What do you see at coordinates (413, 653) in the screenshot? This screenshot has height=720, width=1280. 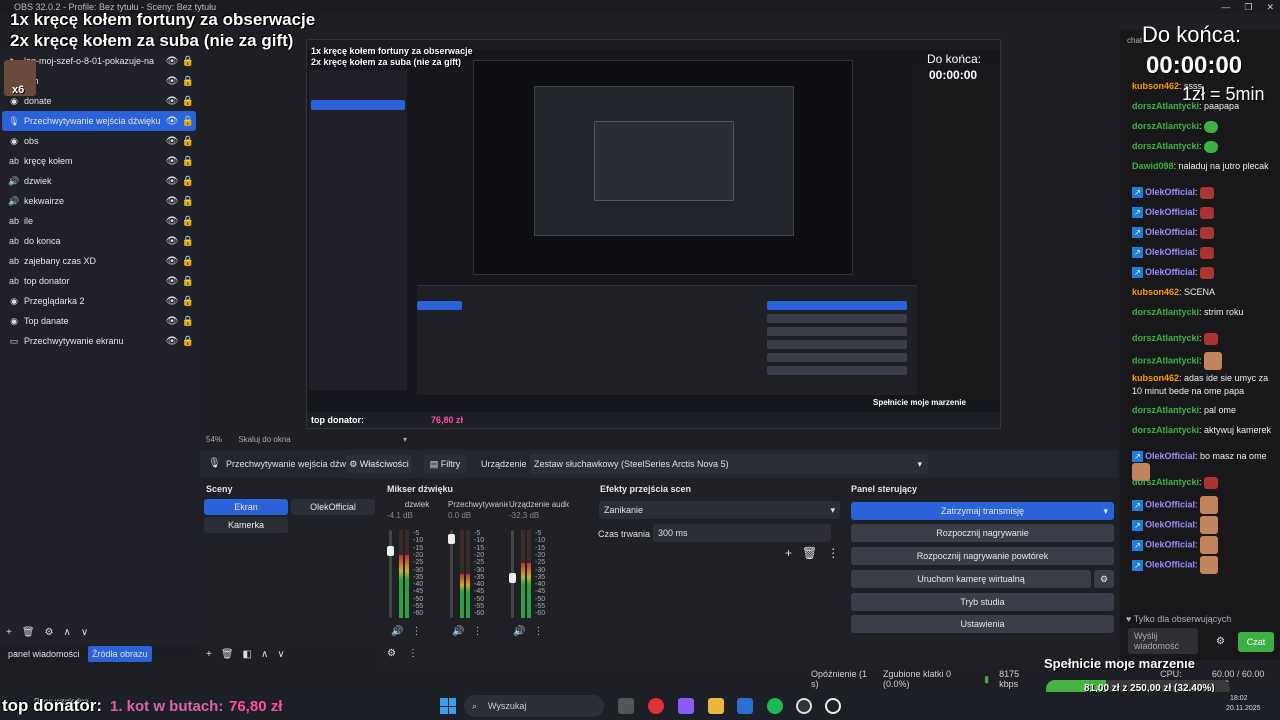 I see `mixer-menu-icon: ⋮` at bounding box center [413, 653].